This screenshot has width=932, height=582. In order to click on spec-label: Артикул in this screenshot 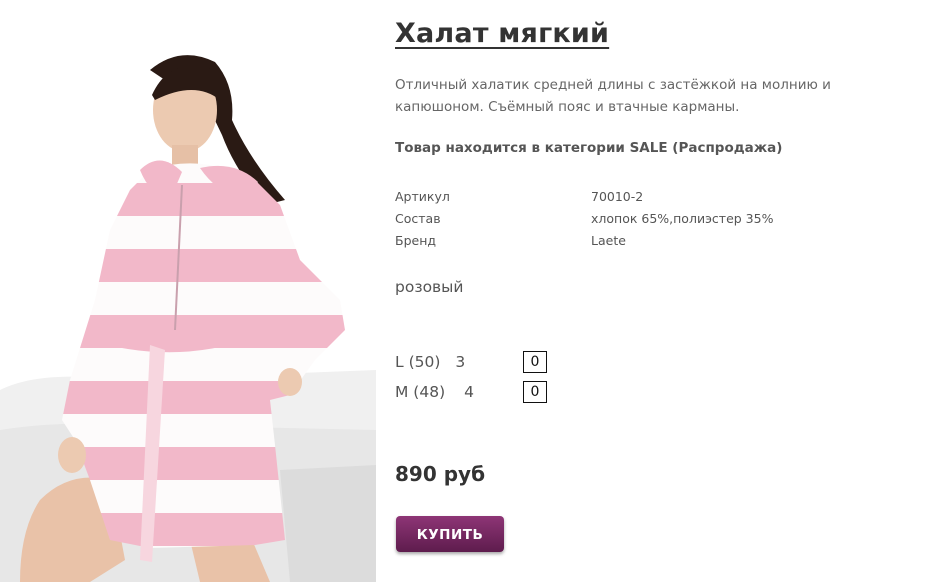, I will do `click(422, 196)`.